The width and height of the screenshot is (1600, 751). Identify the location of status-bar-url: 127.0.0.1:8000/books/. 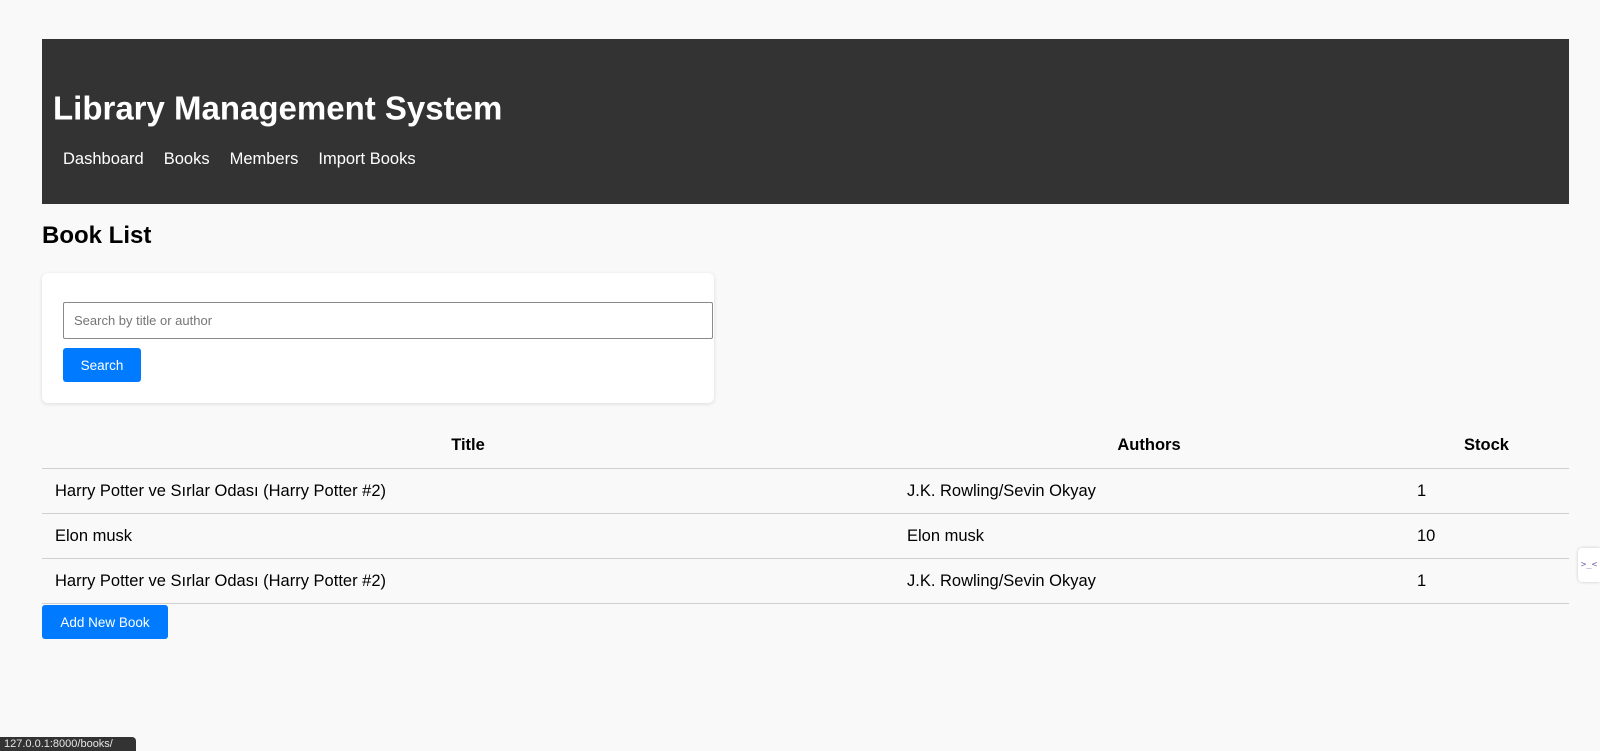
(68, 744).